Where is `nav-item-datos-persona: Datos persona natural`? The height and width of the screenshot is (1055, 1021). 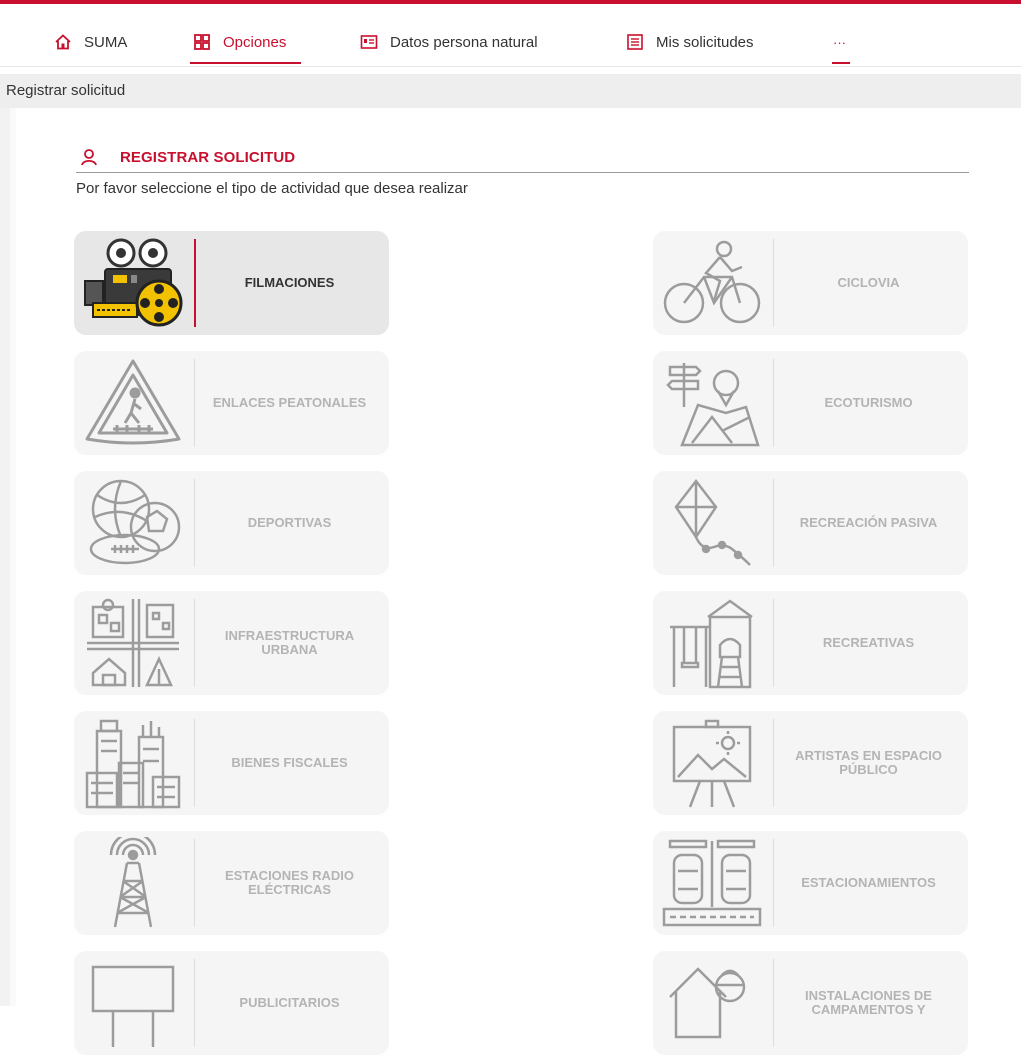 nav-item-datos-persona: Datos persona natural is located at coordinates (449, 42).